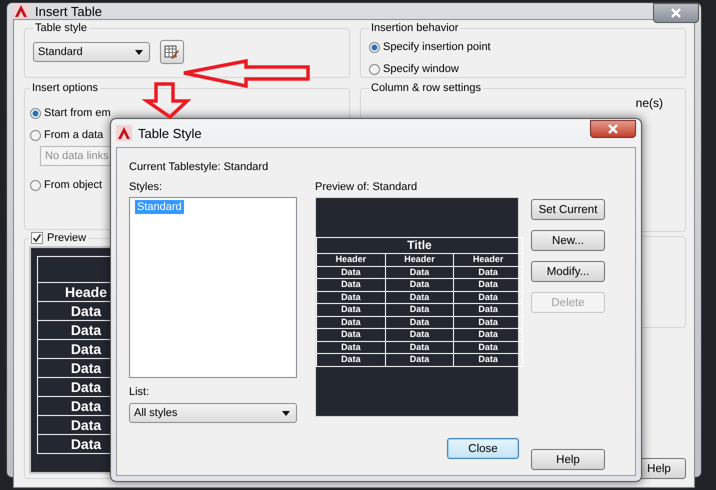 The height and width of the screenshot is (490, 716). Describe the element at coordinates (419, 246) in the screenshot. I see `table-title-cell: Title` at that location.